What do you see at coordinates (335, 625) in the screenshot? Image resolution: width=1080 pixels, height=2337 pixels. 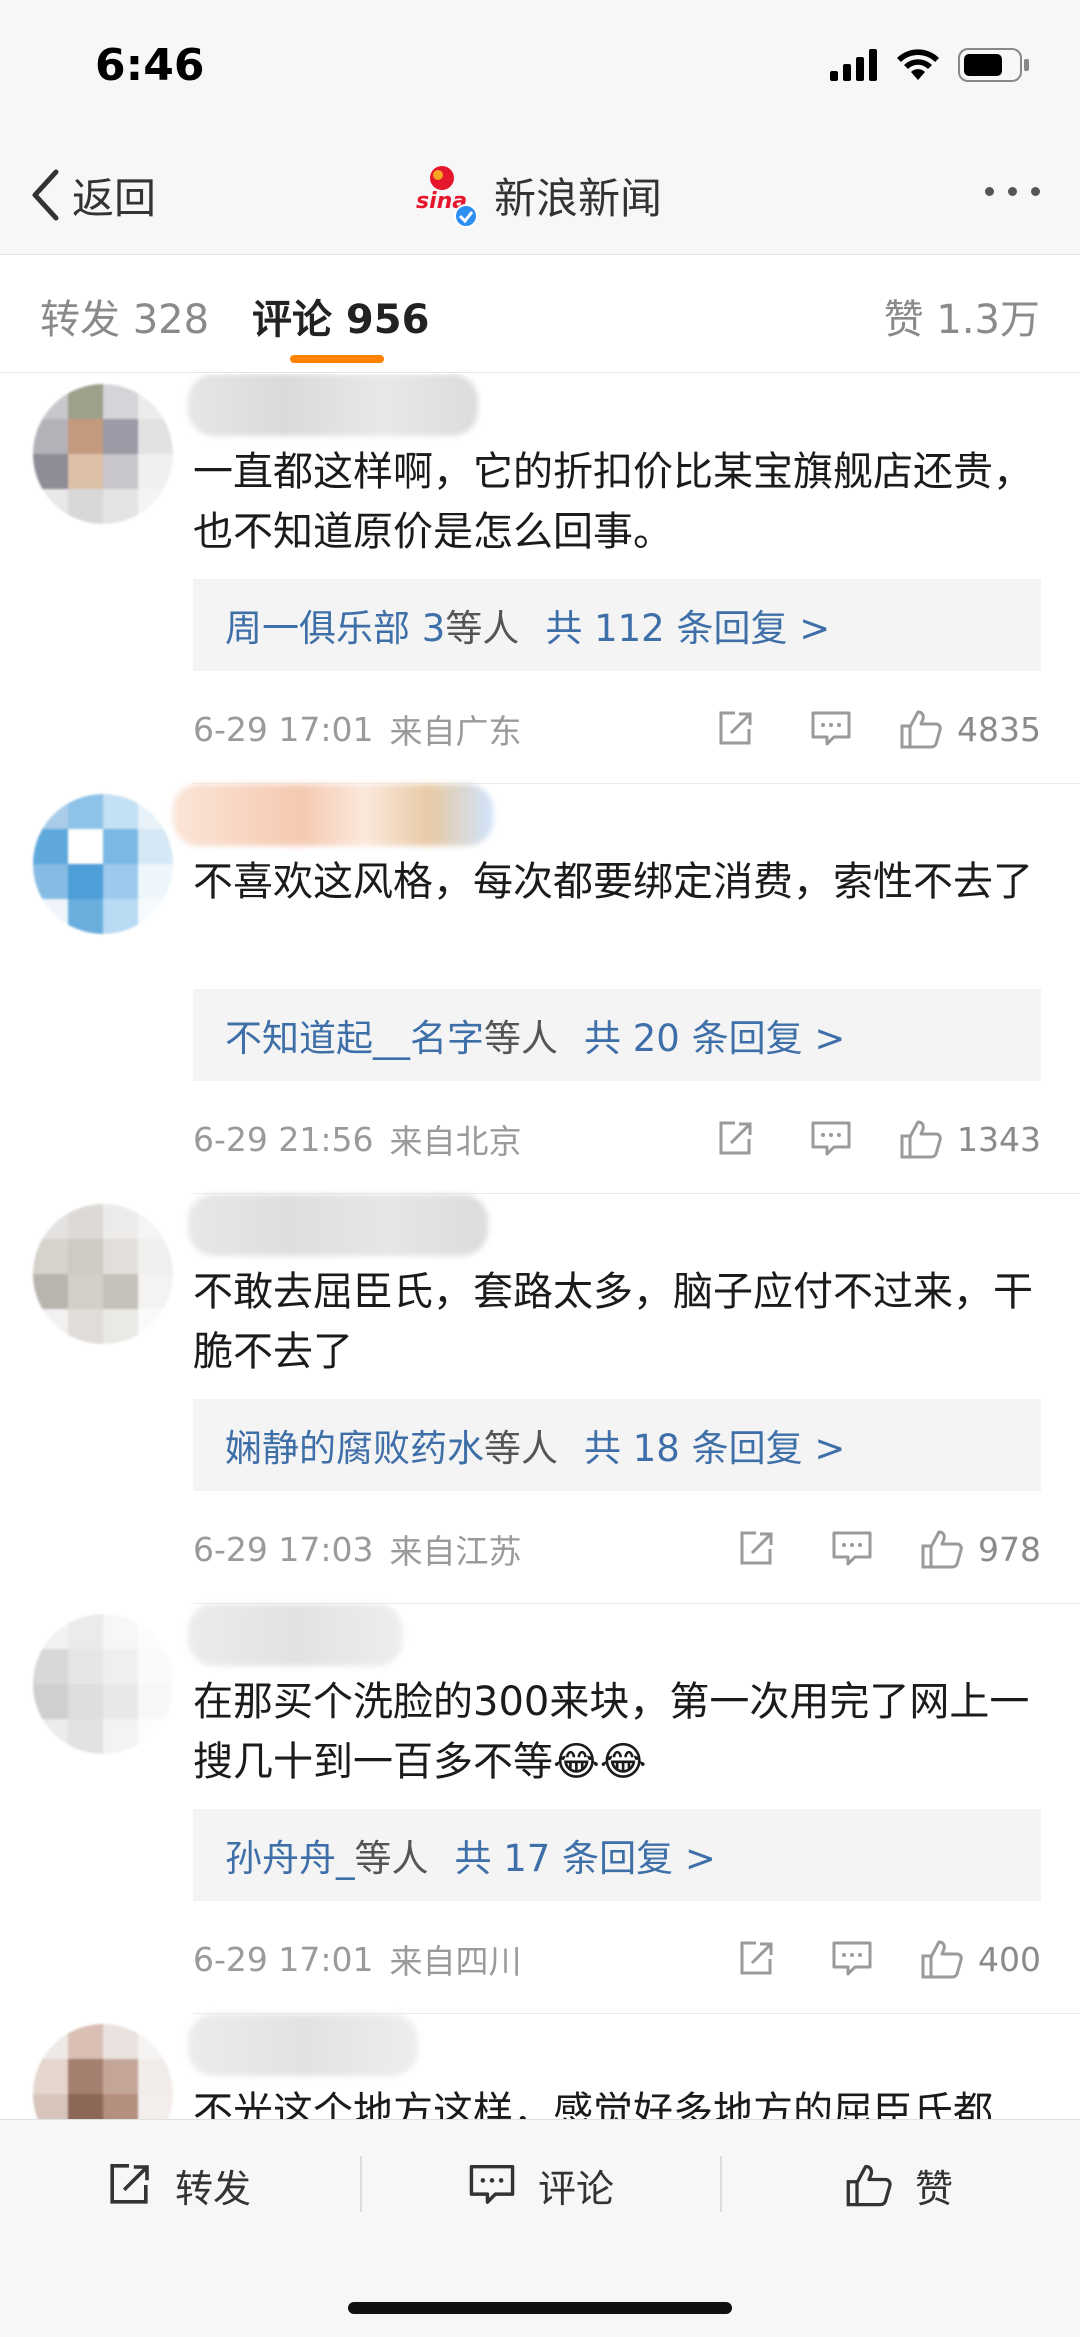 I see `reply-usernames: 周一俱乐部 3` at bounding box center [335, 625].